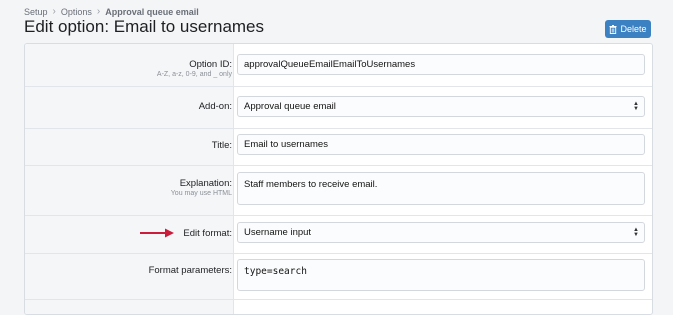  I want to click on option-id-value: approvalQueueEmailEmailToUsernames, so click(330, 64).